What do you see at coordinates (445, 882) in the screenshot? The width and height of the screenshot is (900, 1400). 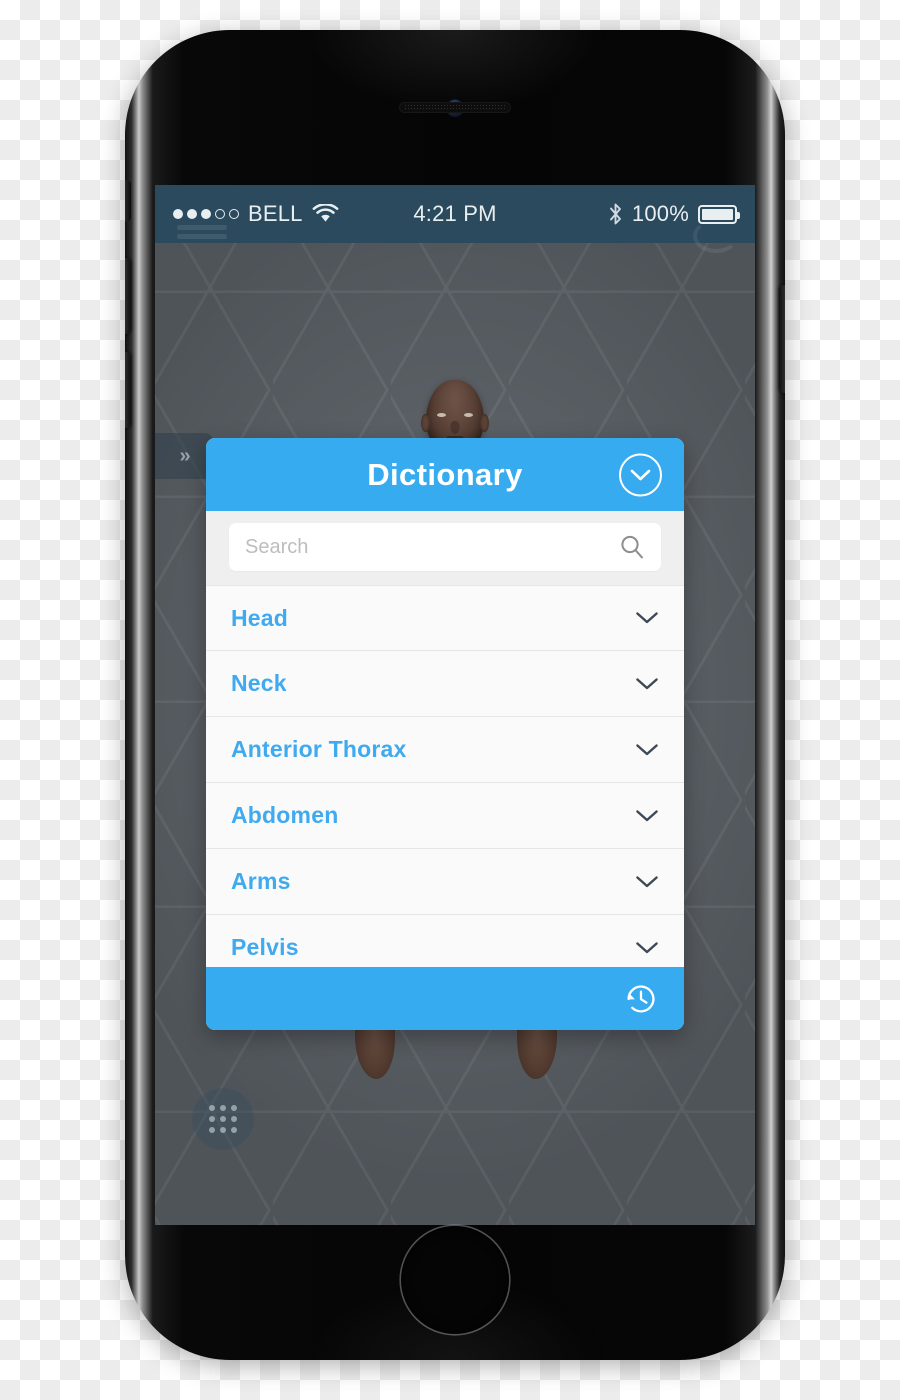 I see `list-item-arms: Arms` at bounding box center [445, 882].